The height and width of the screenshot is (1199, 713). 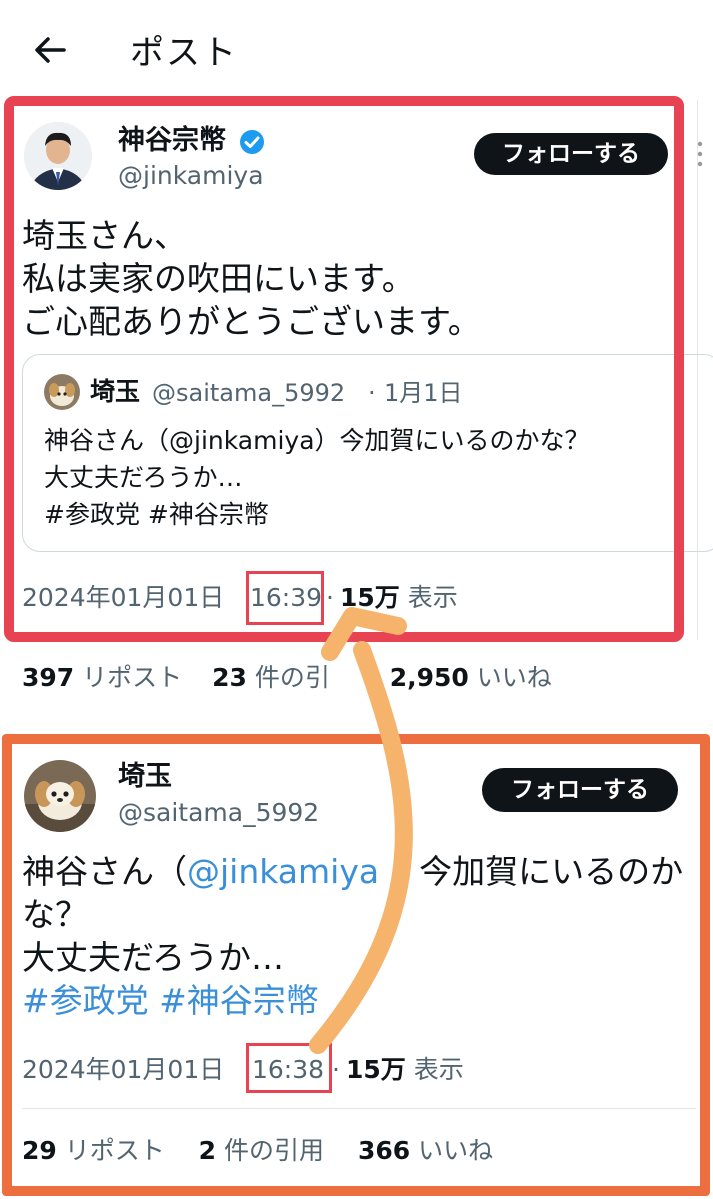 What do you see at coordinates (361, 830) in the screenshot?
I see `annotation-arrow` at bounding box center [361, 830].